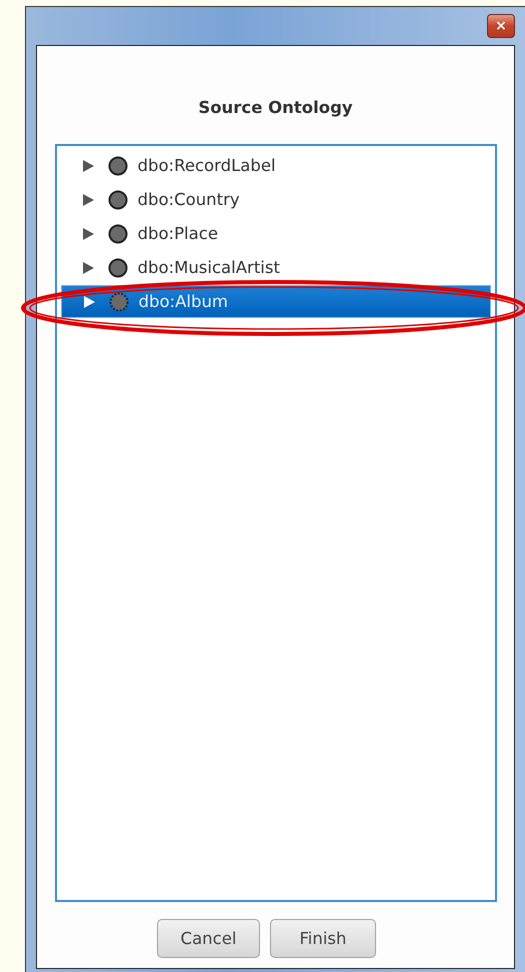 The width and height of the screenshot is (525, 972). Describe the element at coordinates (275, 165) in the screenshot. I see `tree-item: dbo:RecordLabel` at that location.